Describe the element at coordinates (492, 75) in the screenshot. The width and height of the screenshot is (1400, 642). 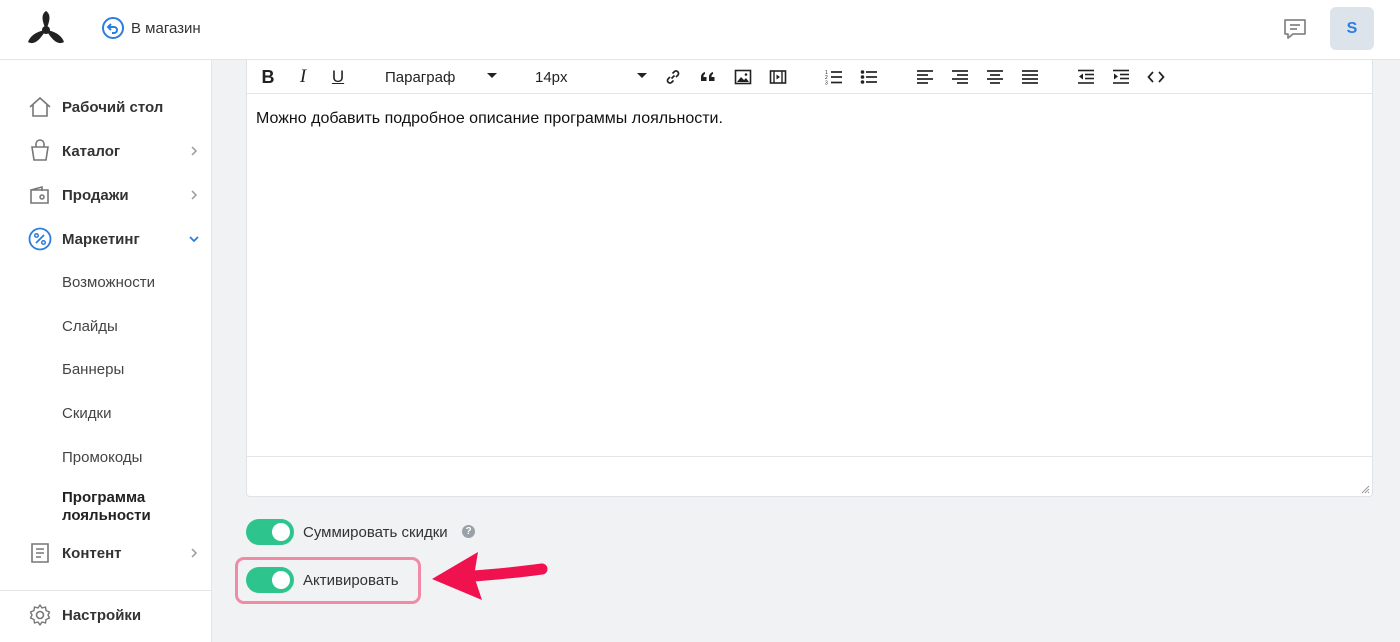
I see `paragraph-caret-icon` at that location.